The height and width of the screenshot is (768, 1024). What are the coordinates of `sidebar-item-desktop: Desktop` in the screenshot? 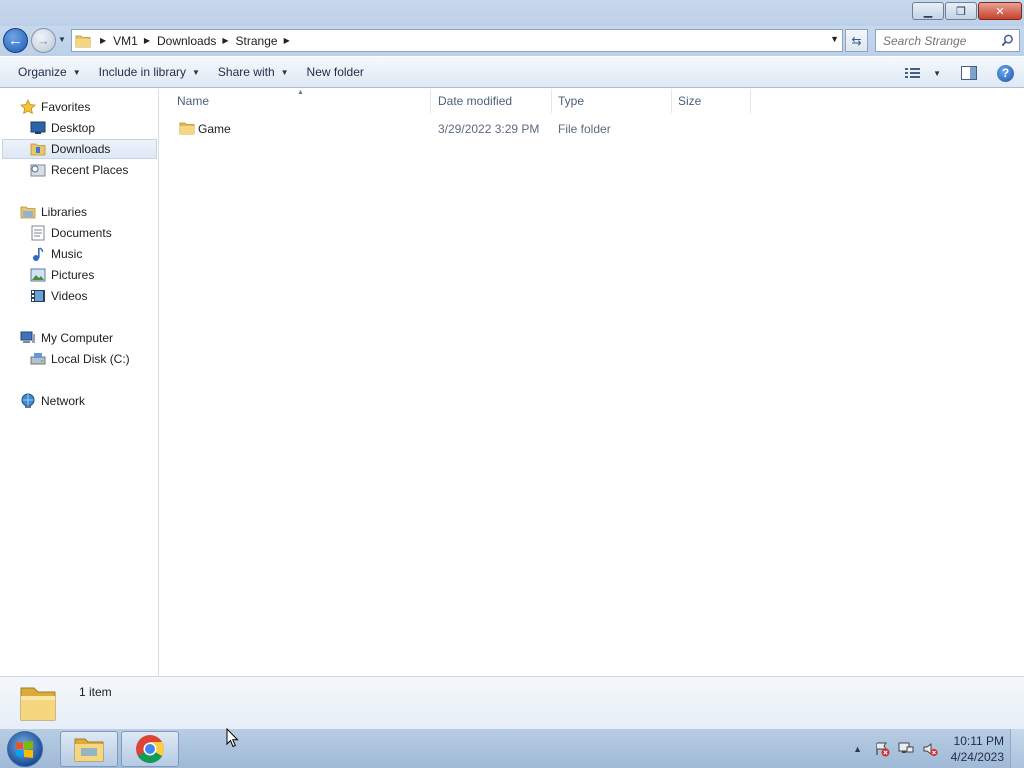 It's located at (62, 128).